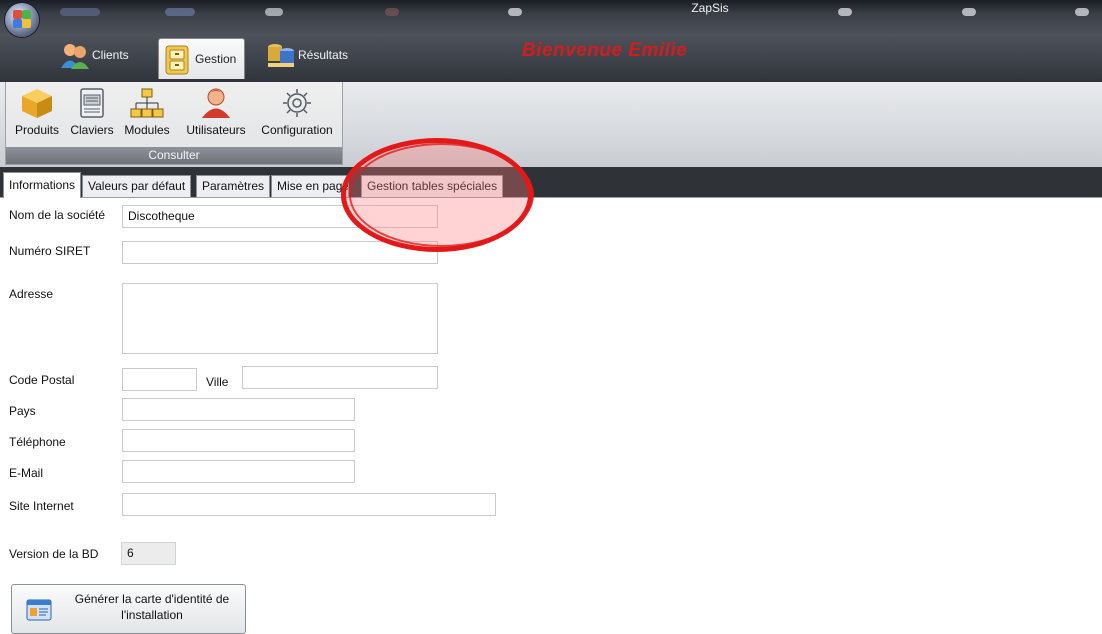  What do you see at coordinates (238, 440) in the screenshot?
I see `telephone-field` at bounding box center [238, 440].